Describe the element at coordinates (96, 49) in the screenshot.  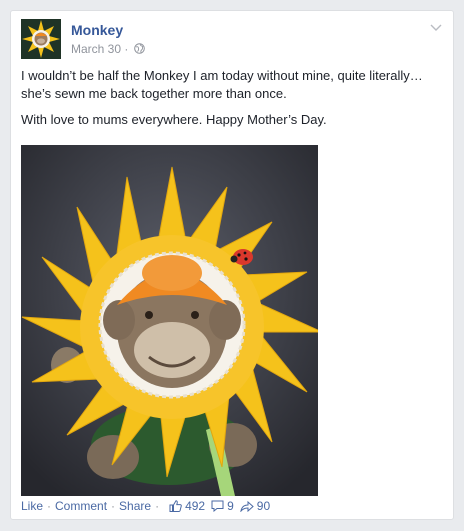
I see `post-date-link: March 30` at that location.